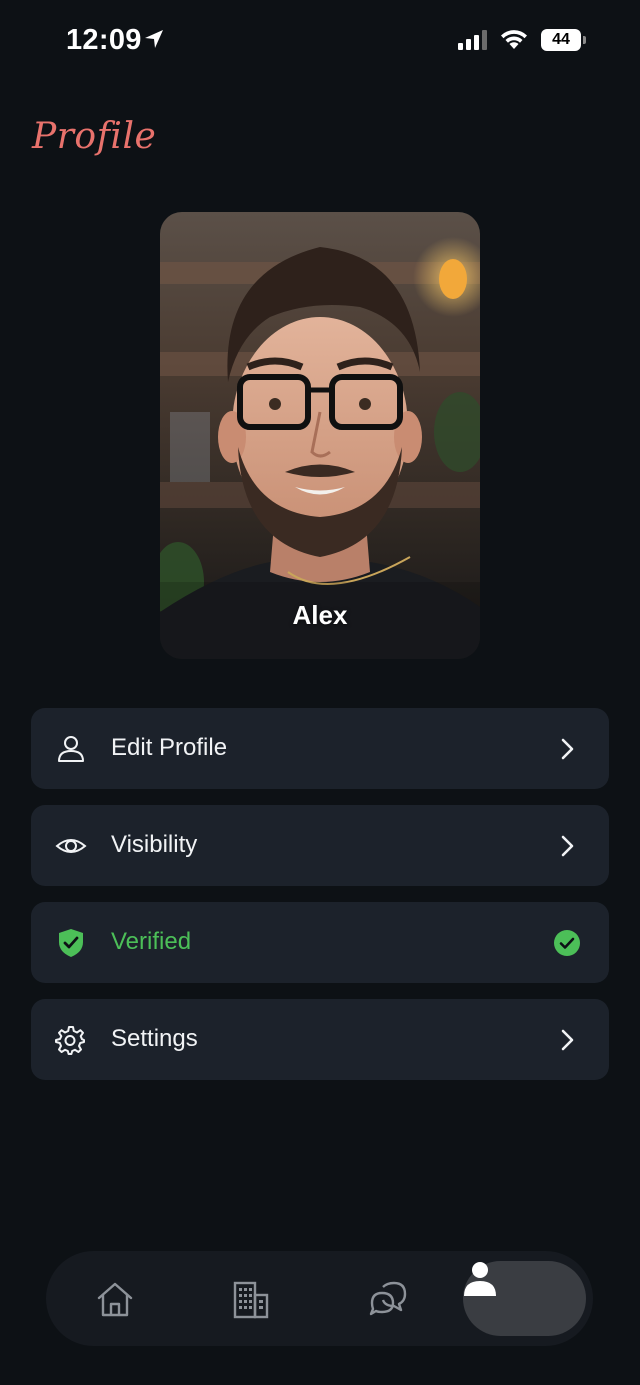 The width and height of the screenshot is (640, 1385). I want to click on menu-item-settings: Settings, so click(320, 1039).